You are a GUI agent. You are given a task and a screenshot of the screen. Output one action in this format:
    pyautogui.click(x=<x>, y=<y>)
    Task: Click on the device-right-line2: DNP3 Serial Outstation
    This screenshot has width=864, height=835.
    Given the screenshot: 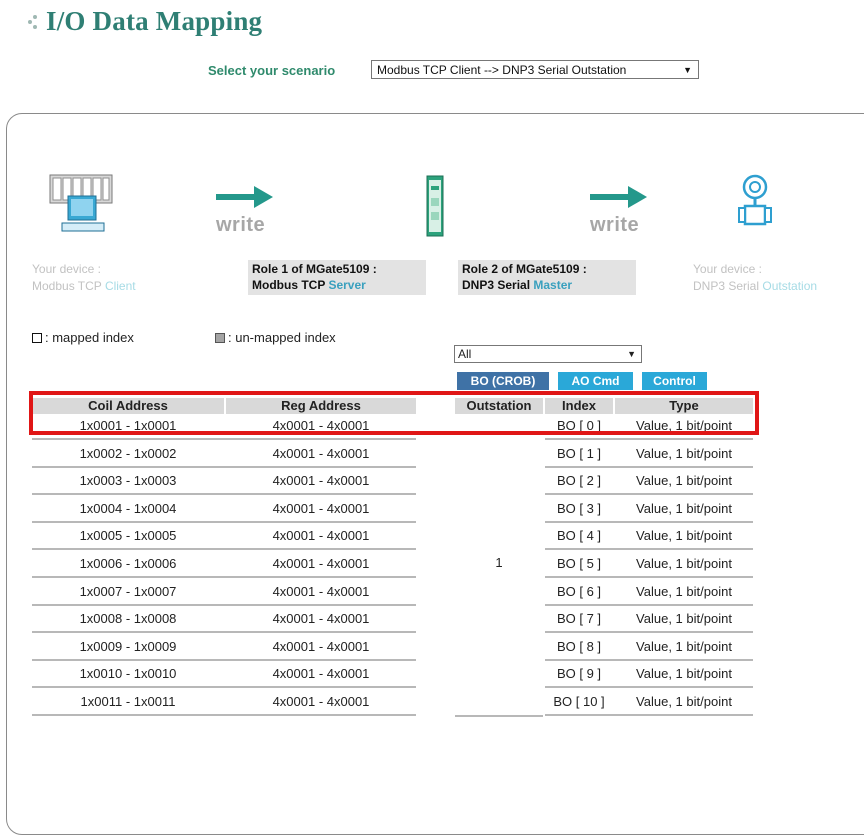 What is the action you would take?
    pyautogui.click(x=755, y=286)
    